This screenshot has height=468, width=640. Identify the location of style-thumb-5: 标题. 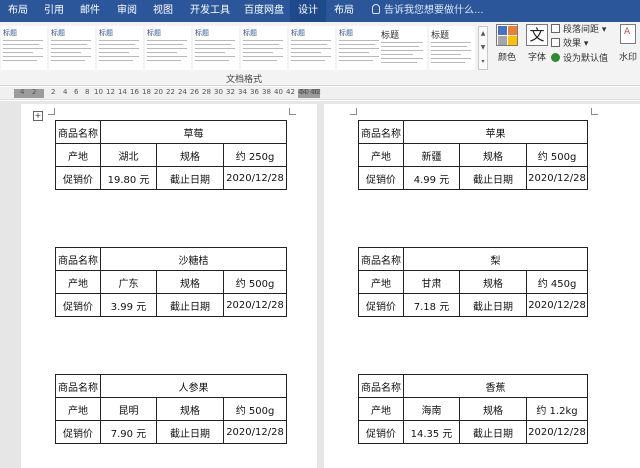
(216, 48).